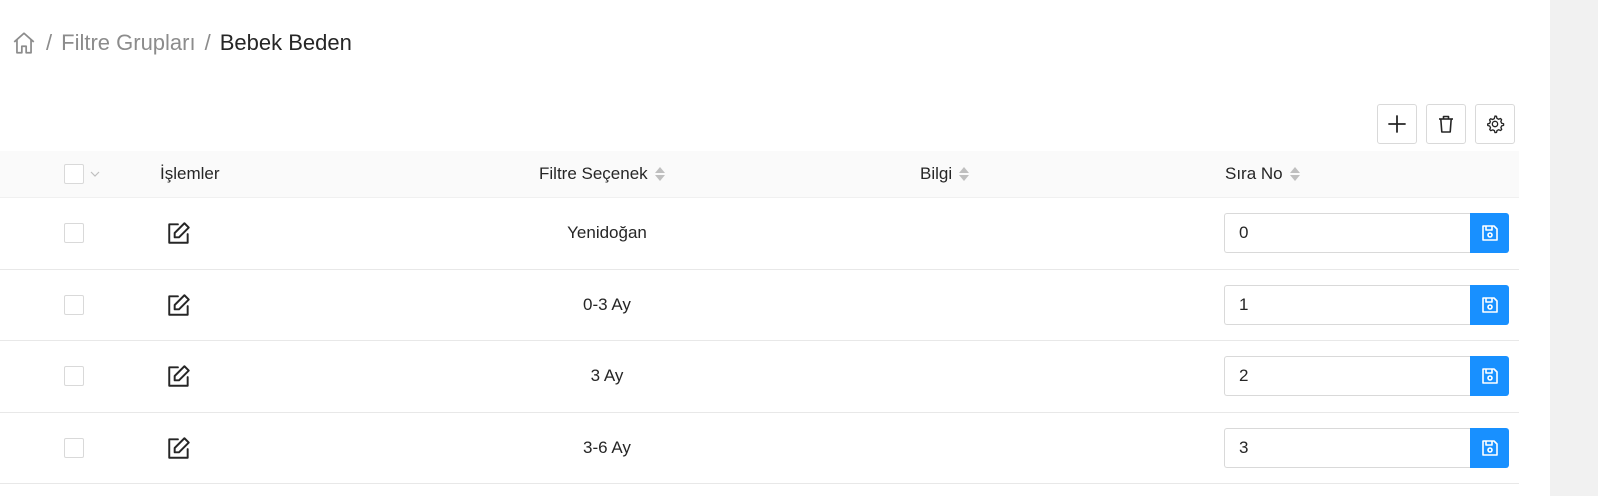 Image resolution: width=1598 pixels, height=496 pixels. I want to click on trash-icon, so click(1446, 124).